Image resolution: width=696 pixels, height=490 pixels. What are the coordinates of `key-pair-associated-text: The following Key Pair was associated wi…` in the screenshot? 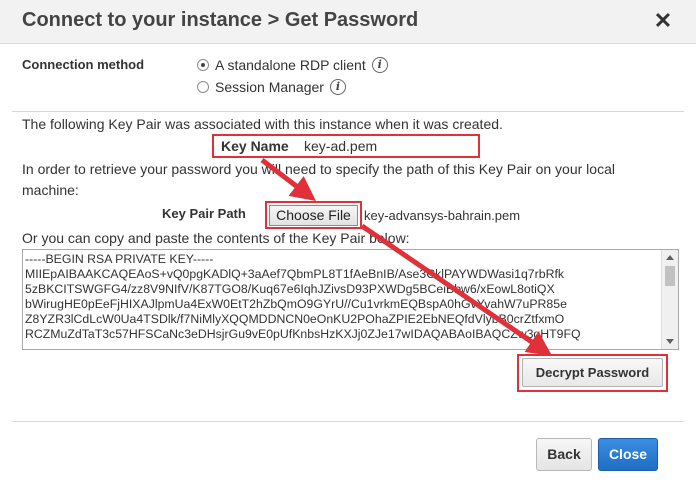 It's located at (262, 124).